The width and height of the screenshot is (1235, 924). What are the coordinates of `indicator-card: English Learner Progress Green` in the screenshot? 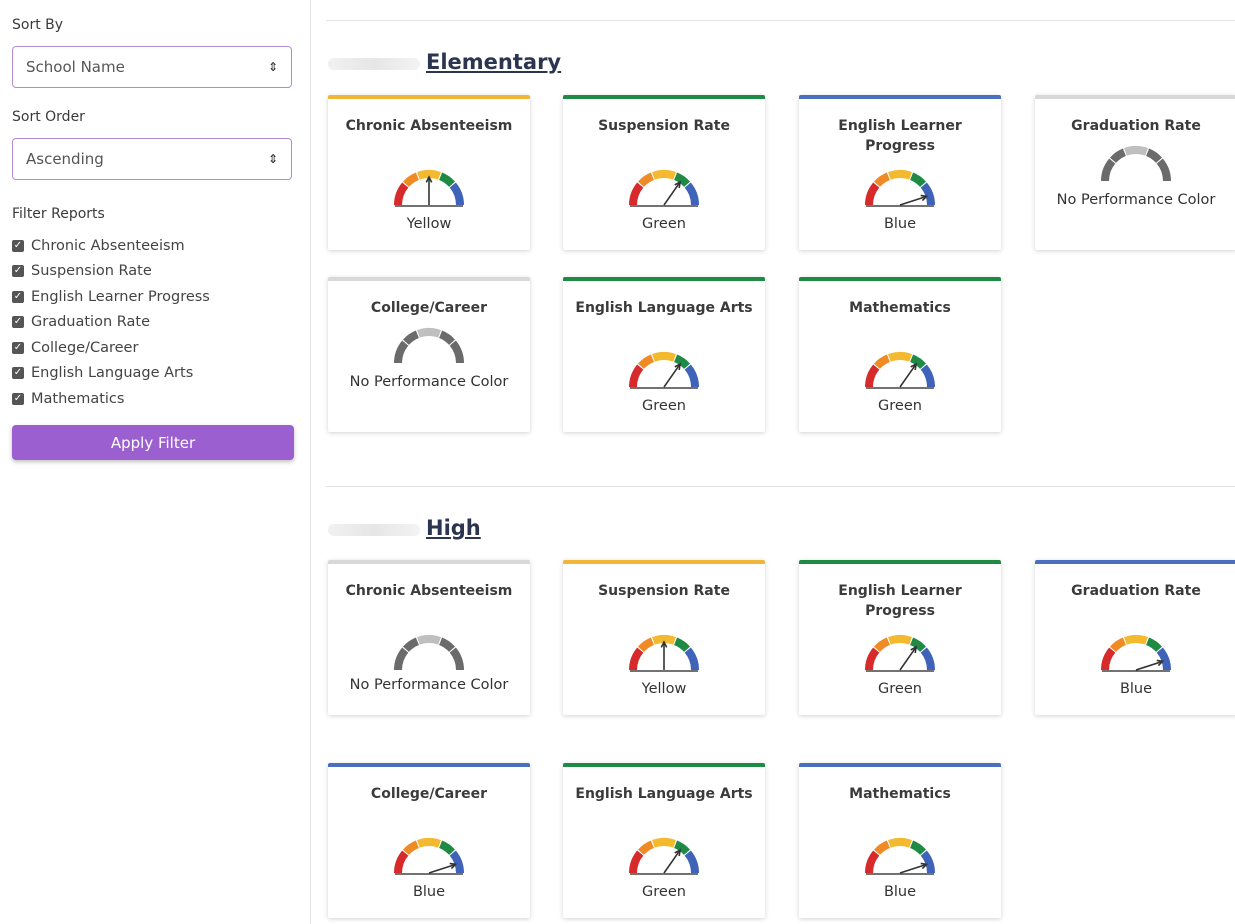 It's located at (900, 637).